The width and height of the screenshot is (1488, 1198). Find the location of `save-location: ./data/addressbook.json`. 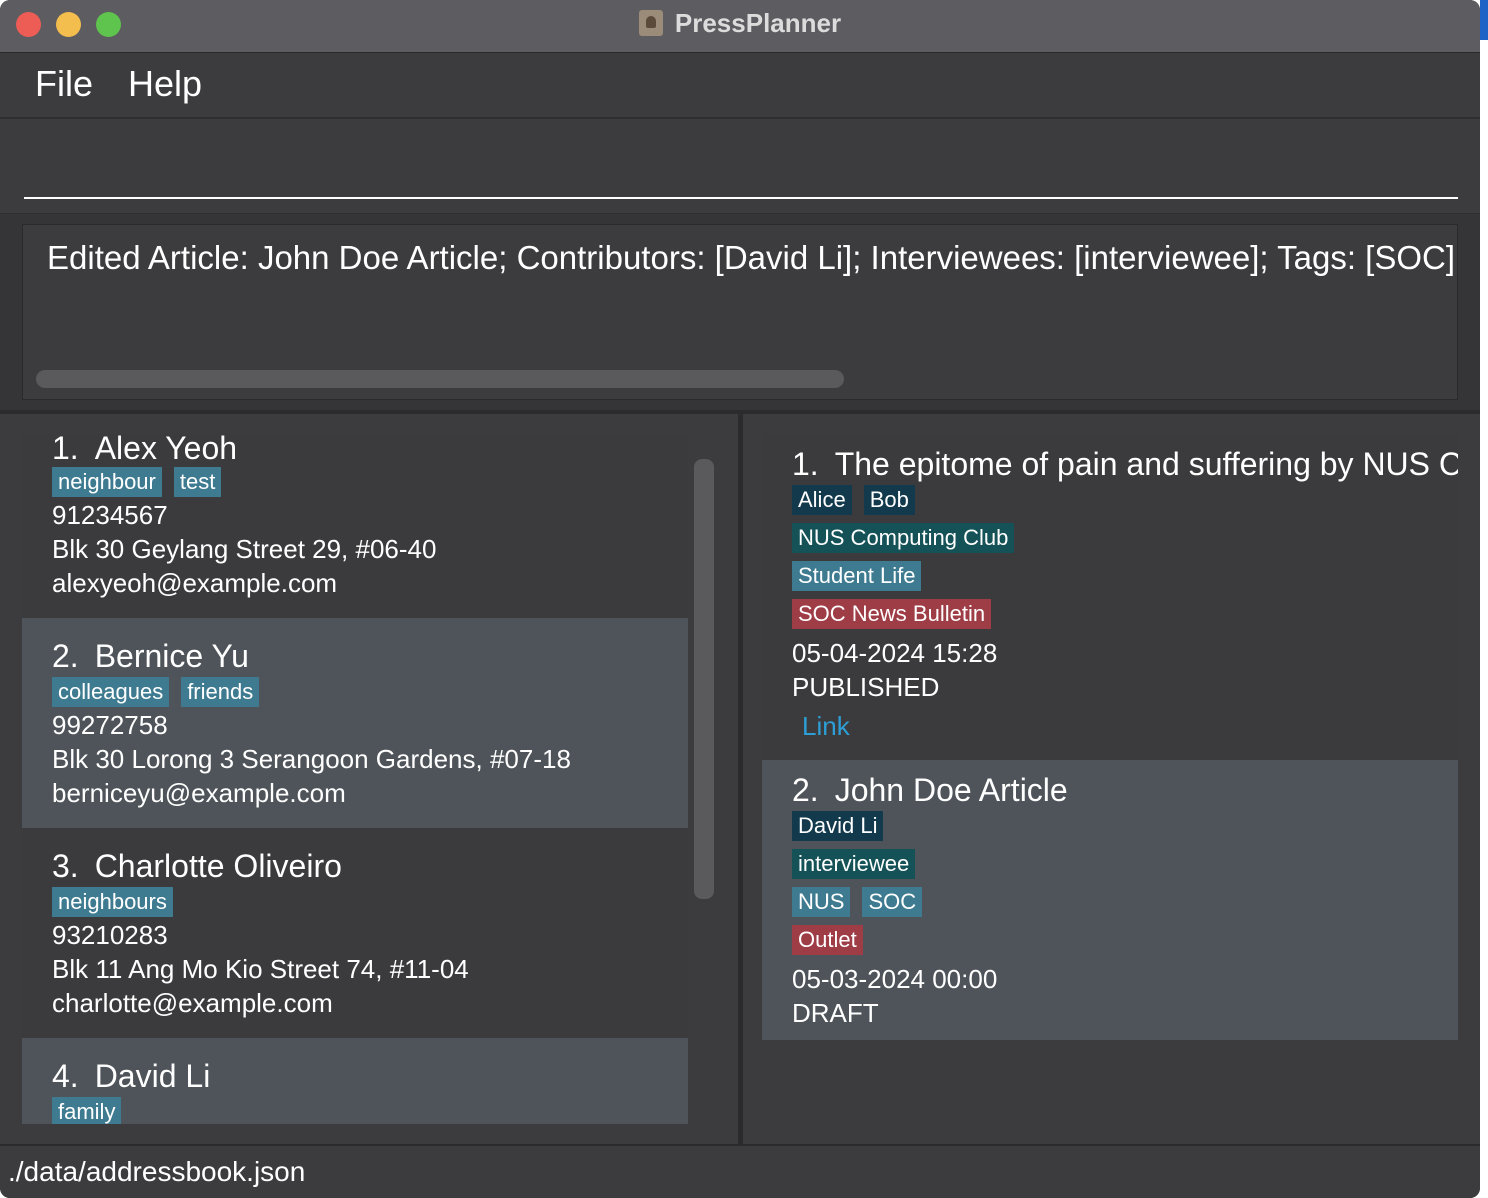

save-location: ./data/addressbook.json is located at coordinates (157, 1171).